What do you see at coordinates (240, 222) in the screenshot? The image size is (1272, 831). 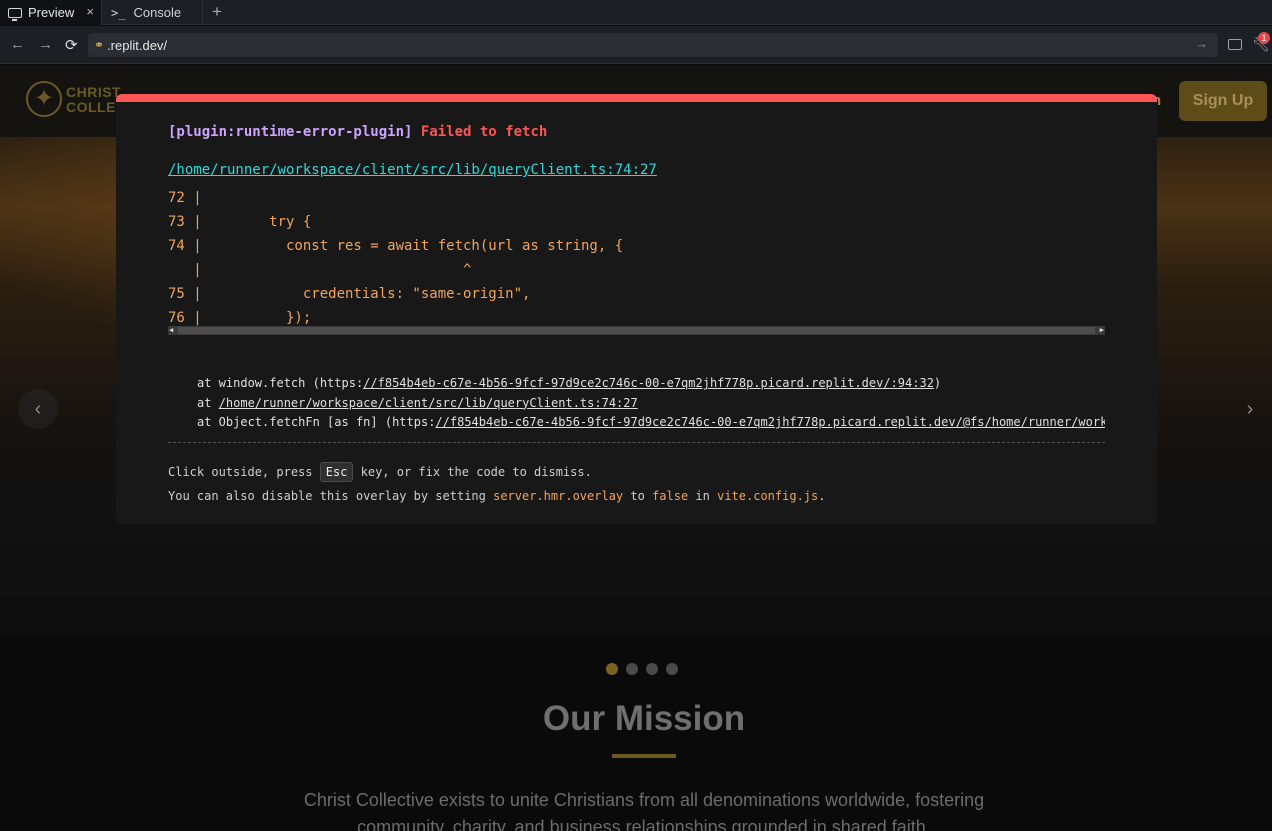 I see `code-line: 73 | try {` at bounding box center [240, 222].